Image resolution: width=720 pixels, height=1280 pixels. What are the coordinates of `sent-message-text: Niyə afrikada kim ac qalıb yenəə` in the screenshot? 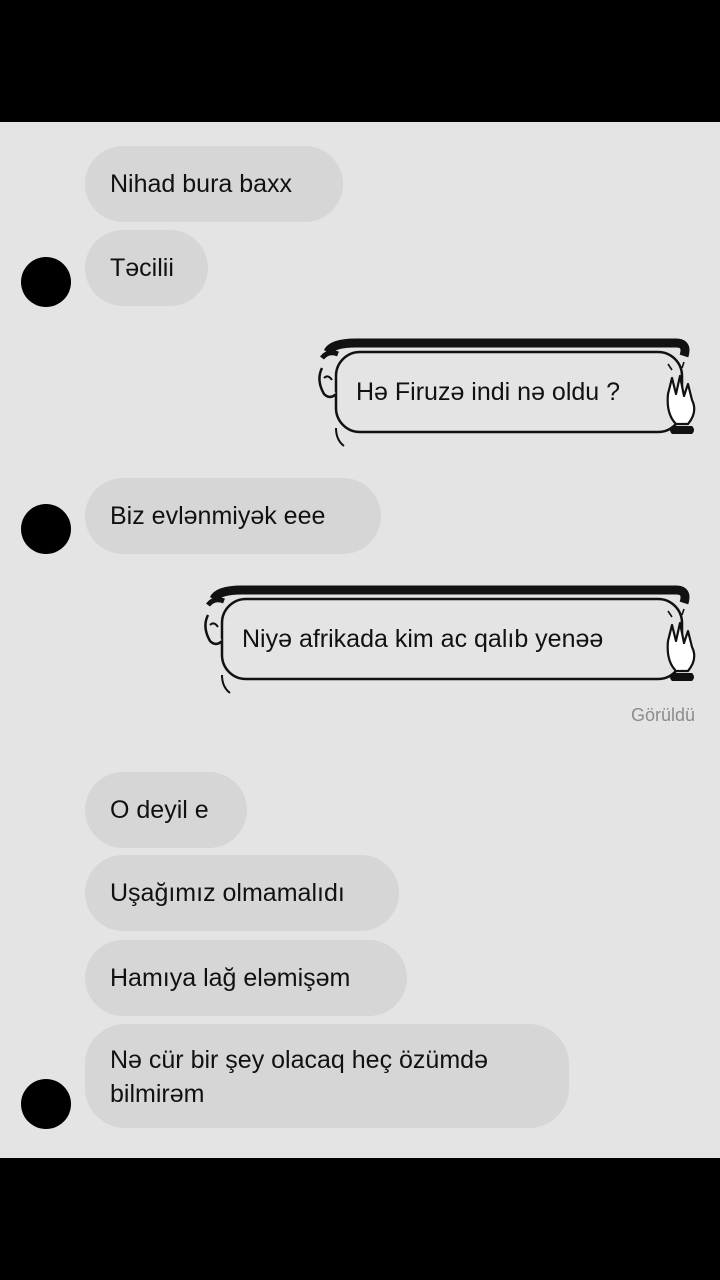 It's located at (423, 639).